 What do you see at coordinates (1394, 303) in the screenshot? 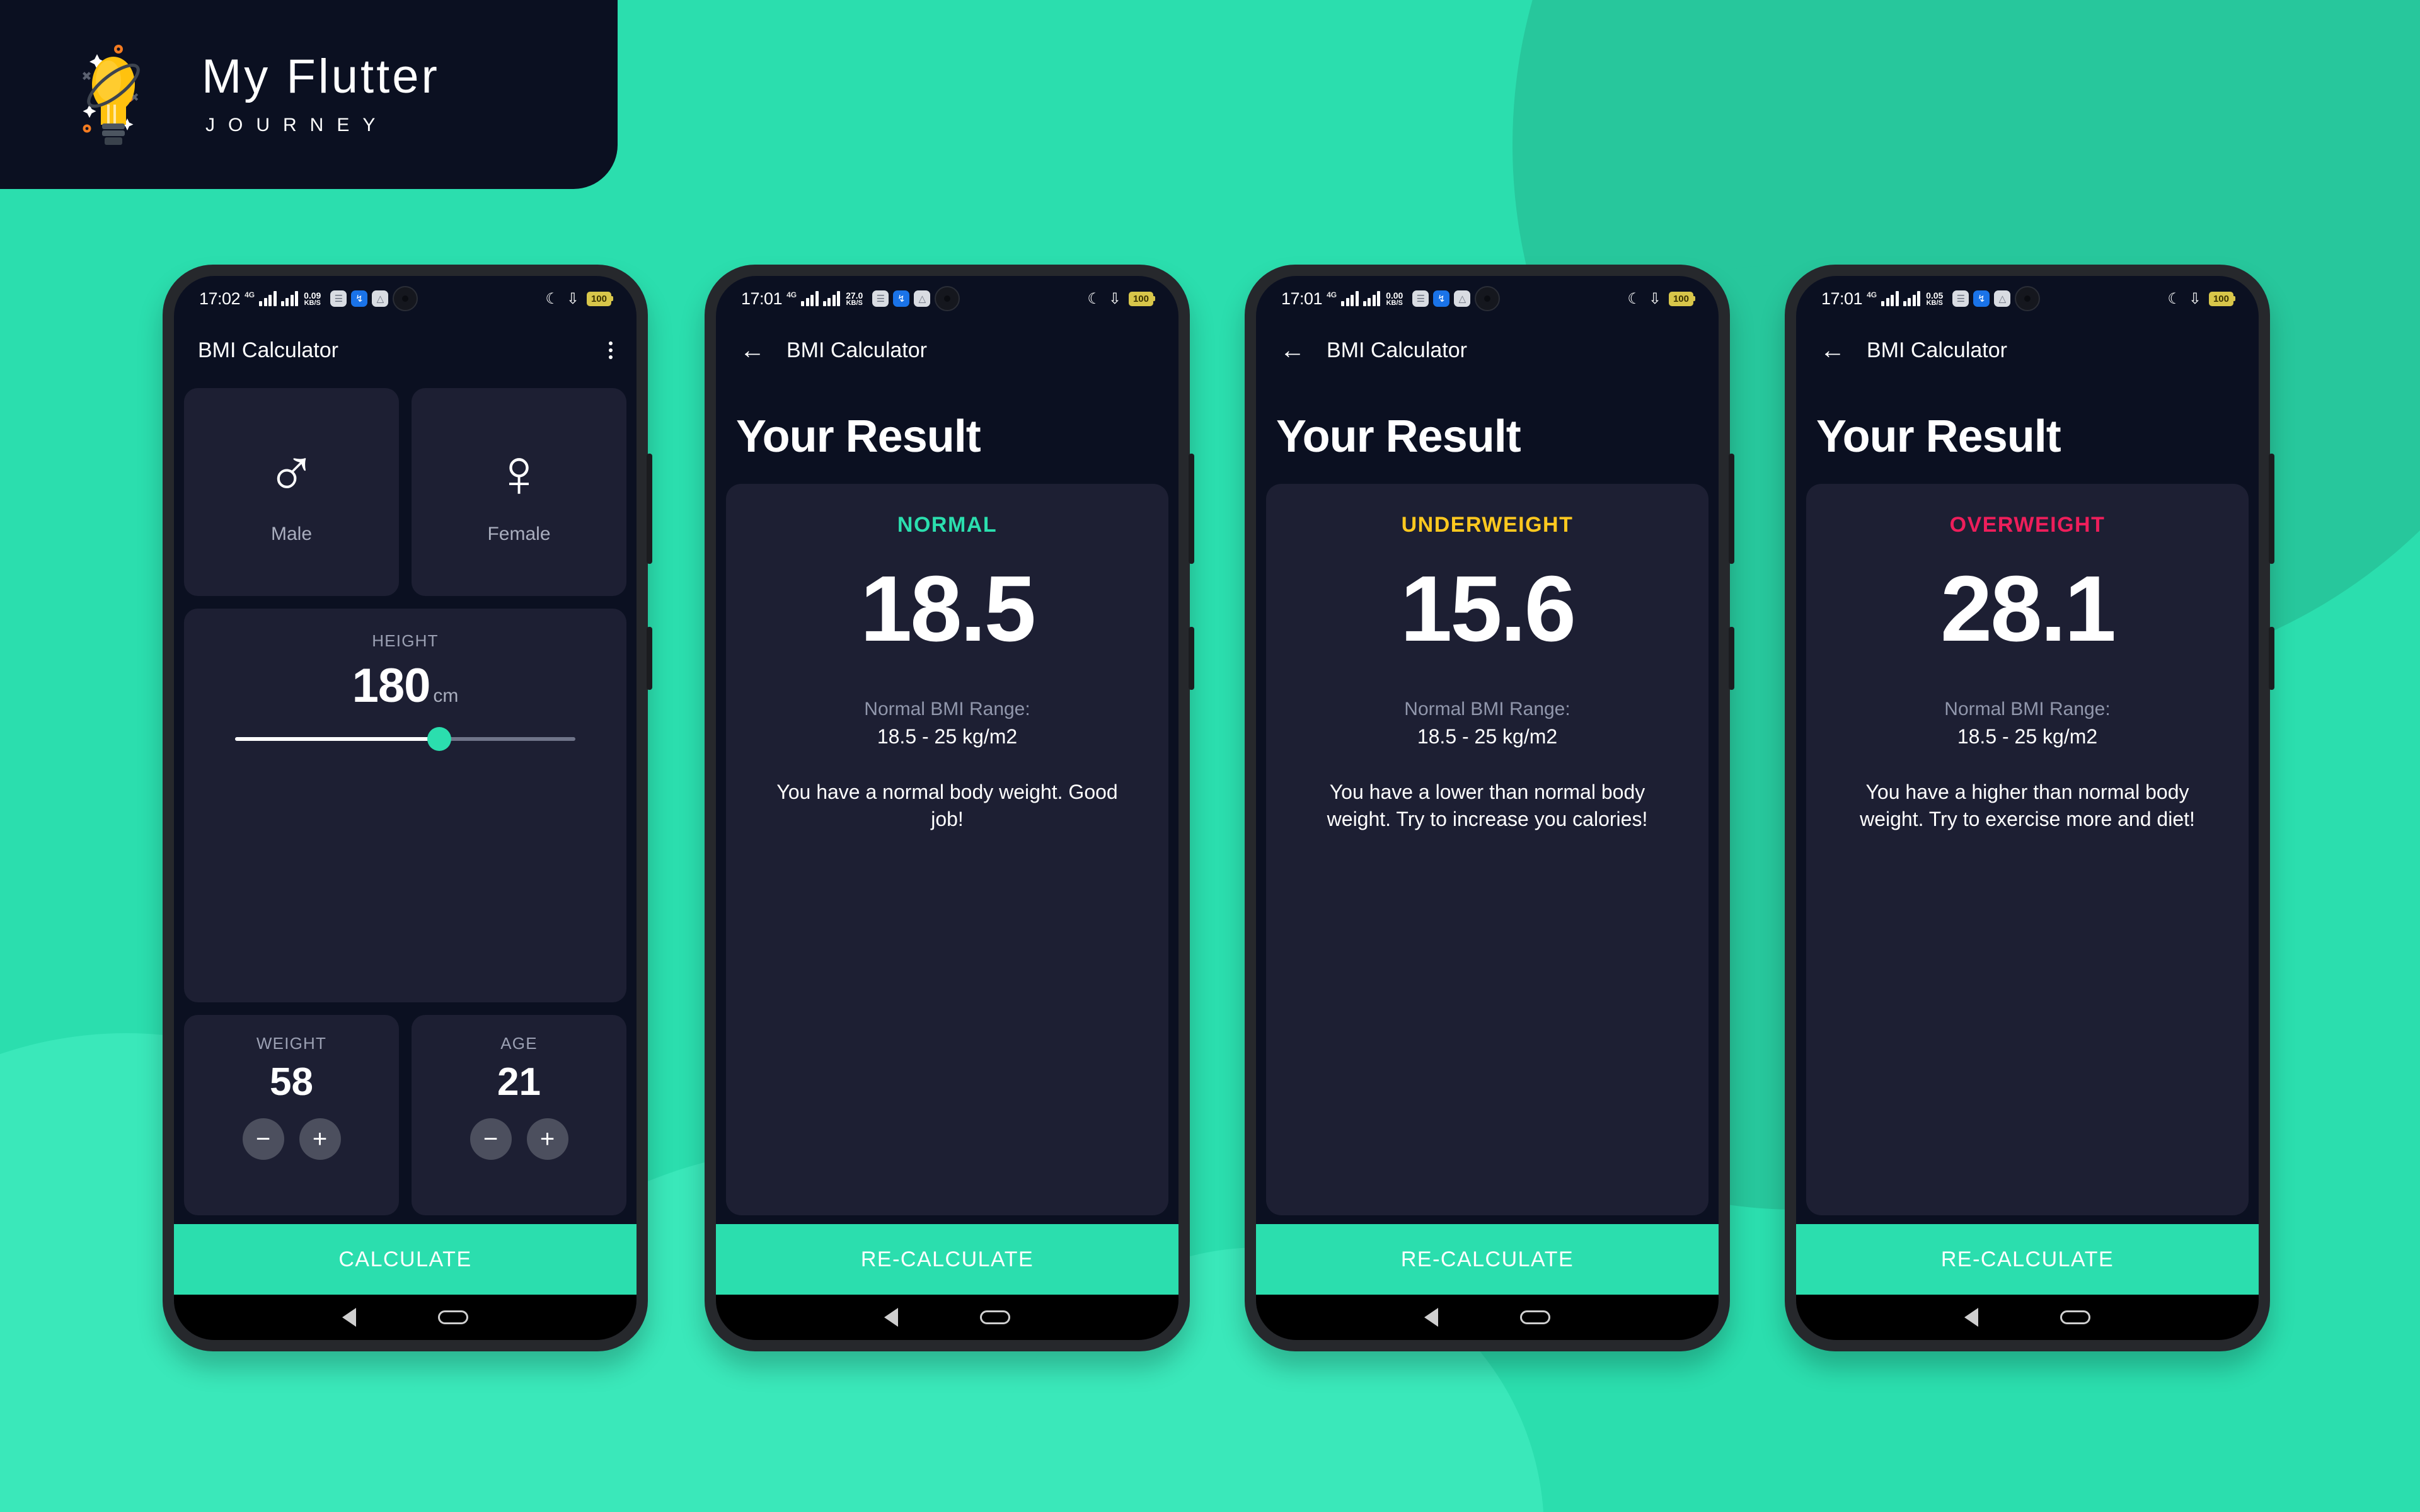
I see `data-rate-unit: KB/S` at bounding box center [1394, 303].